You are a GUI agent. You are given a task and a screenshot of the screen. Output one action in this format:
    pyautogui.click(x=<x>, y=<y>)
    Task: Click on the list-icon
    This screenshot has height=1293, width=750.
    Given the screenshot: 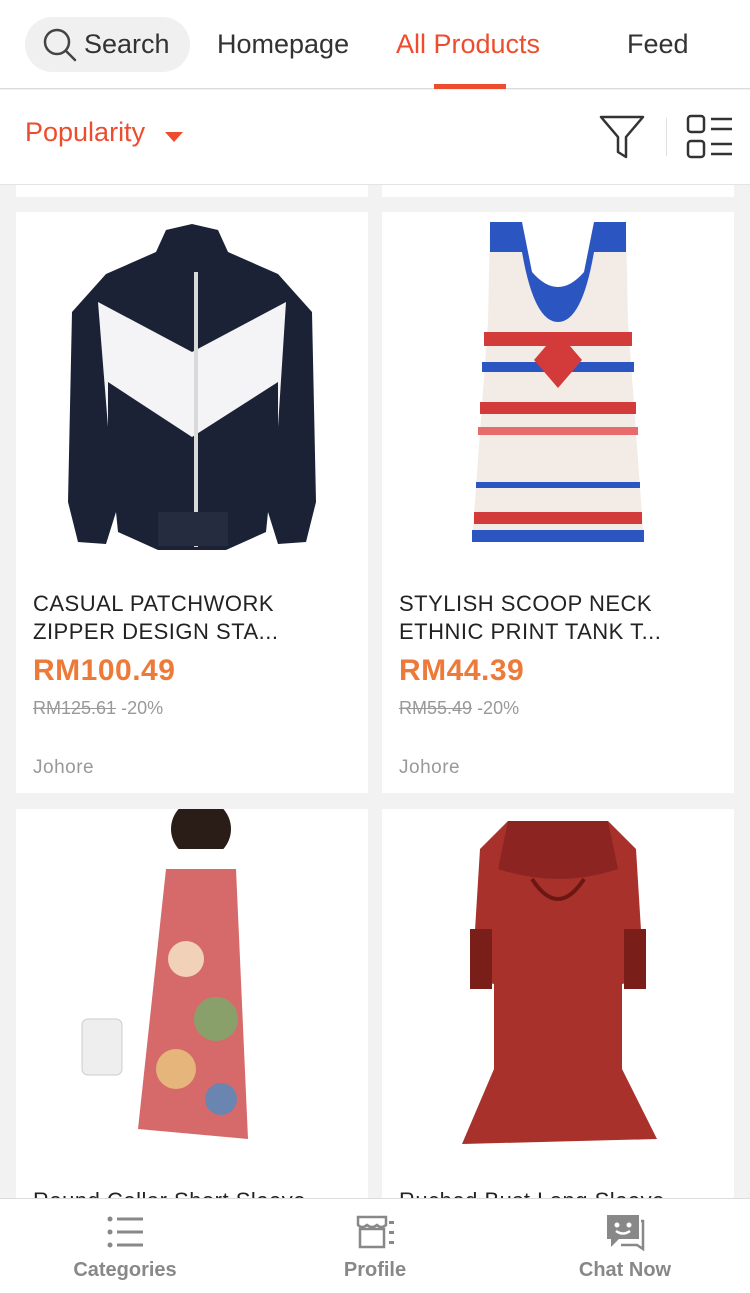 What is the action you would take?
    pyautogui.click(x=125, y=1232)
    